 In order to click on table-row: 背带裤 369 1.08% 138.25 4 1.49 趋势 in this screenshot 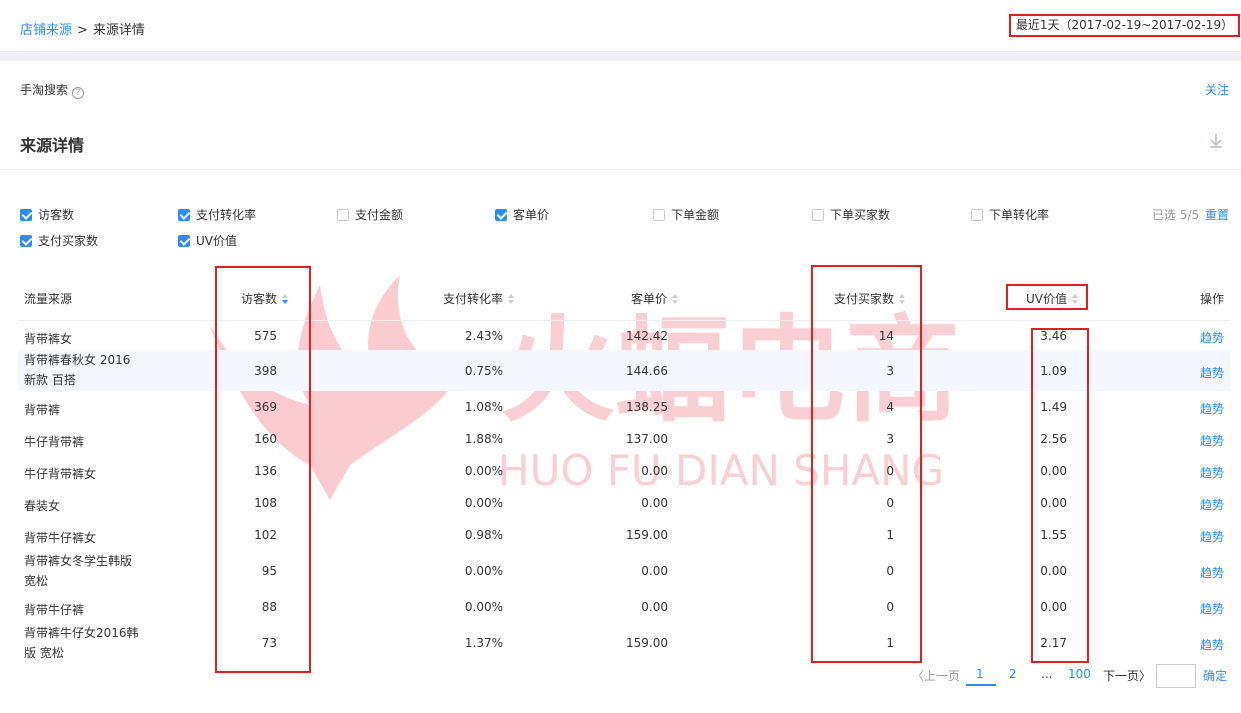, I will do `click(624, 407)`.